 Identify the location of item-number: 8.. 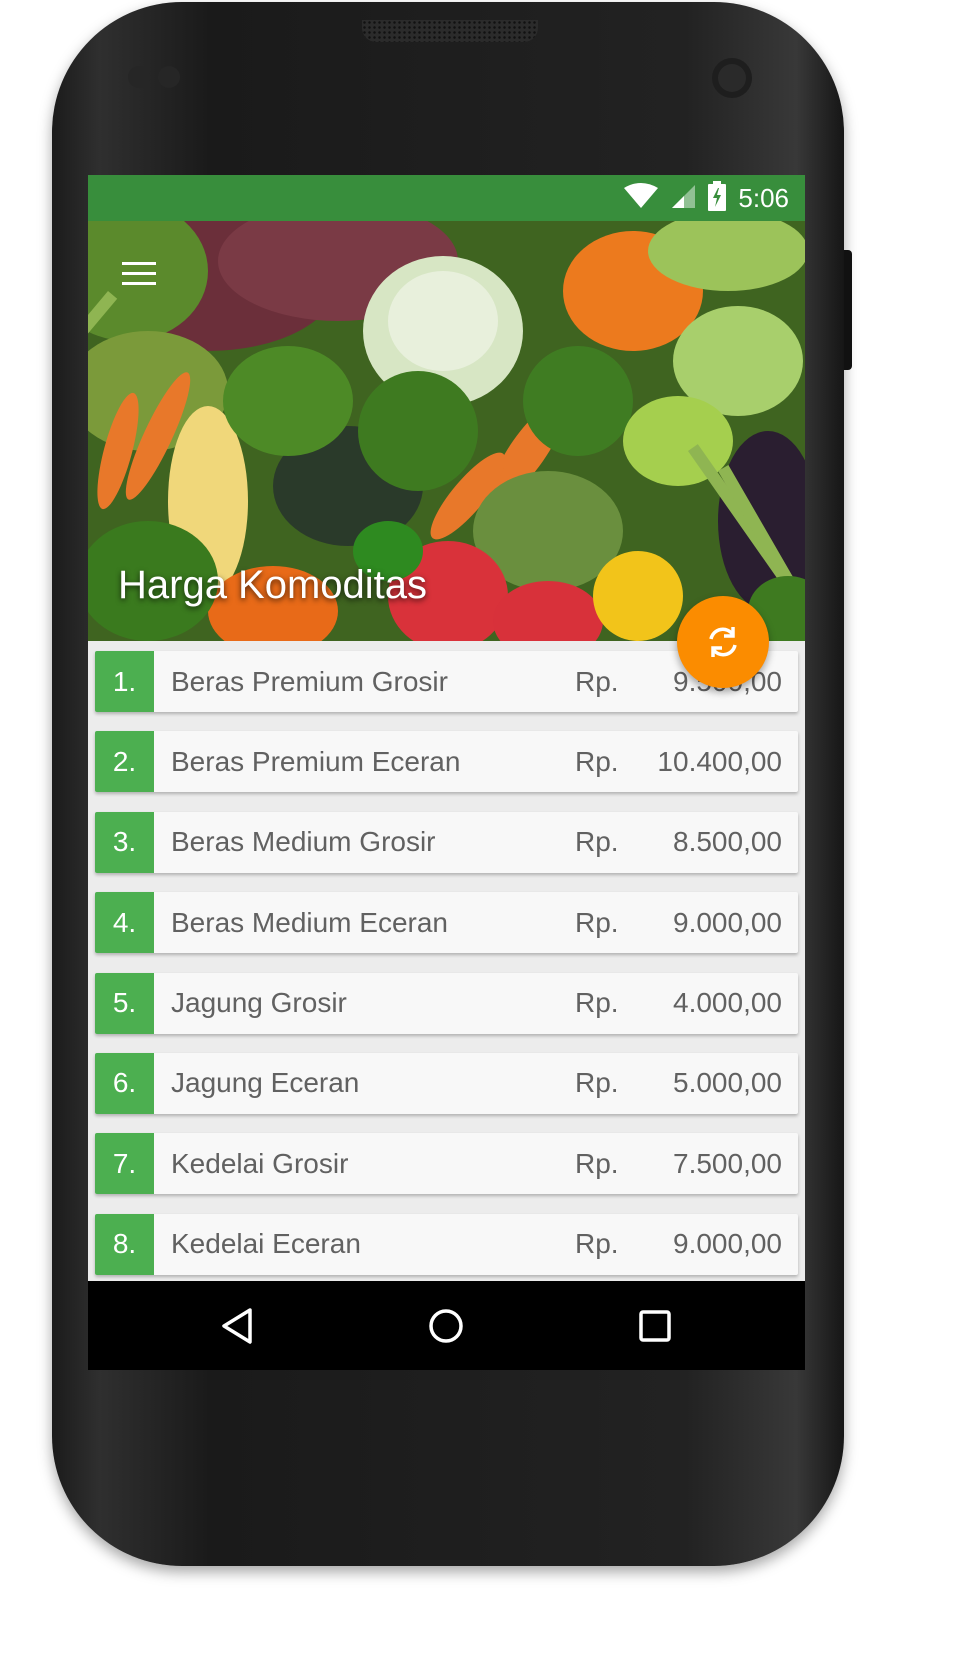
(124, 1244).